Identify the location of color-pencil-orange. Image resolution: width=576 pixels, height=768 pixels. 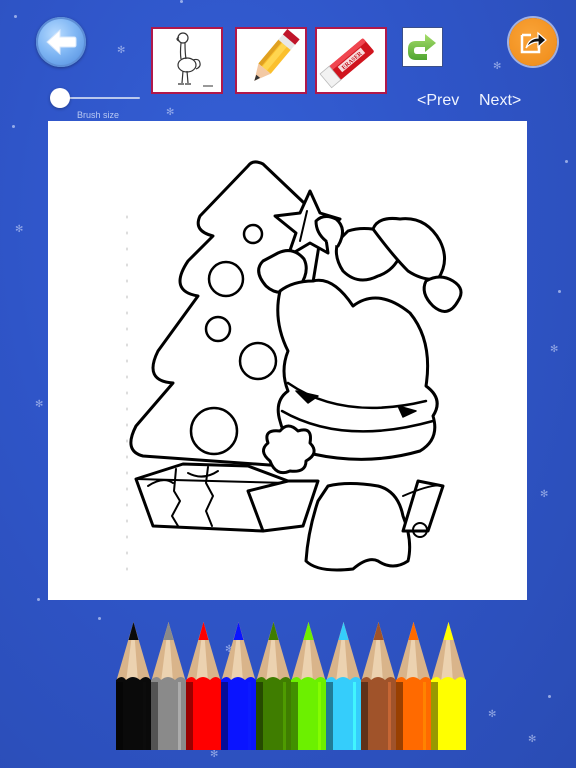
(413, 685).